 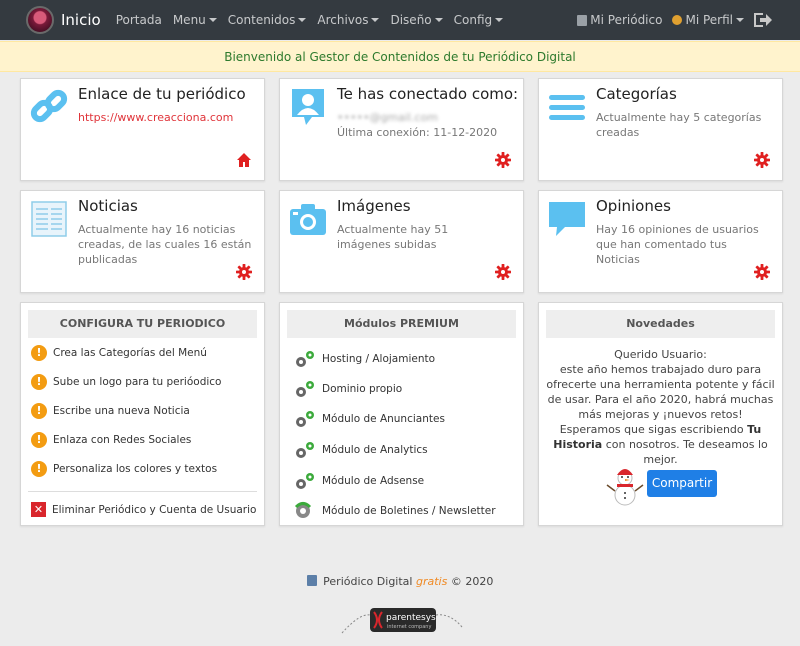 I want to click on link-icon, so click(x=49, y=106).